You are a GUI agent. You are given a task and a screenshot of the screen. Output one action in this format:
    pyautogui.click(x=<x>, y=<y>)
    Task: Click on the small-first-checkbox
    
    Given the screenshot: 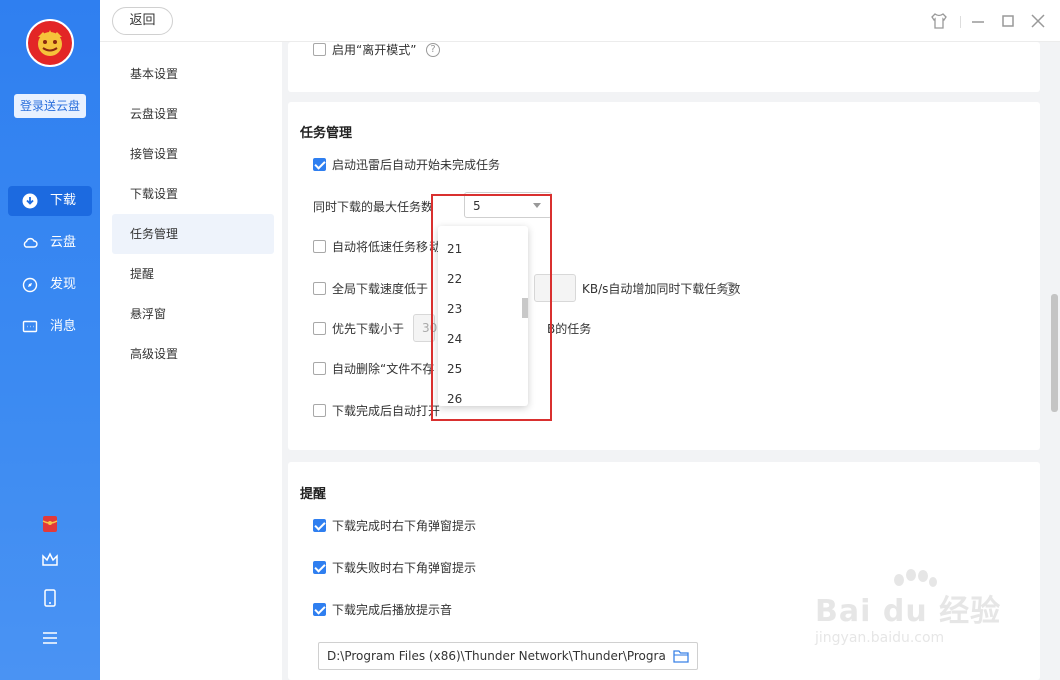 What is the action you would take?
    pyautogui.click(x=319, y=328)
    